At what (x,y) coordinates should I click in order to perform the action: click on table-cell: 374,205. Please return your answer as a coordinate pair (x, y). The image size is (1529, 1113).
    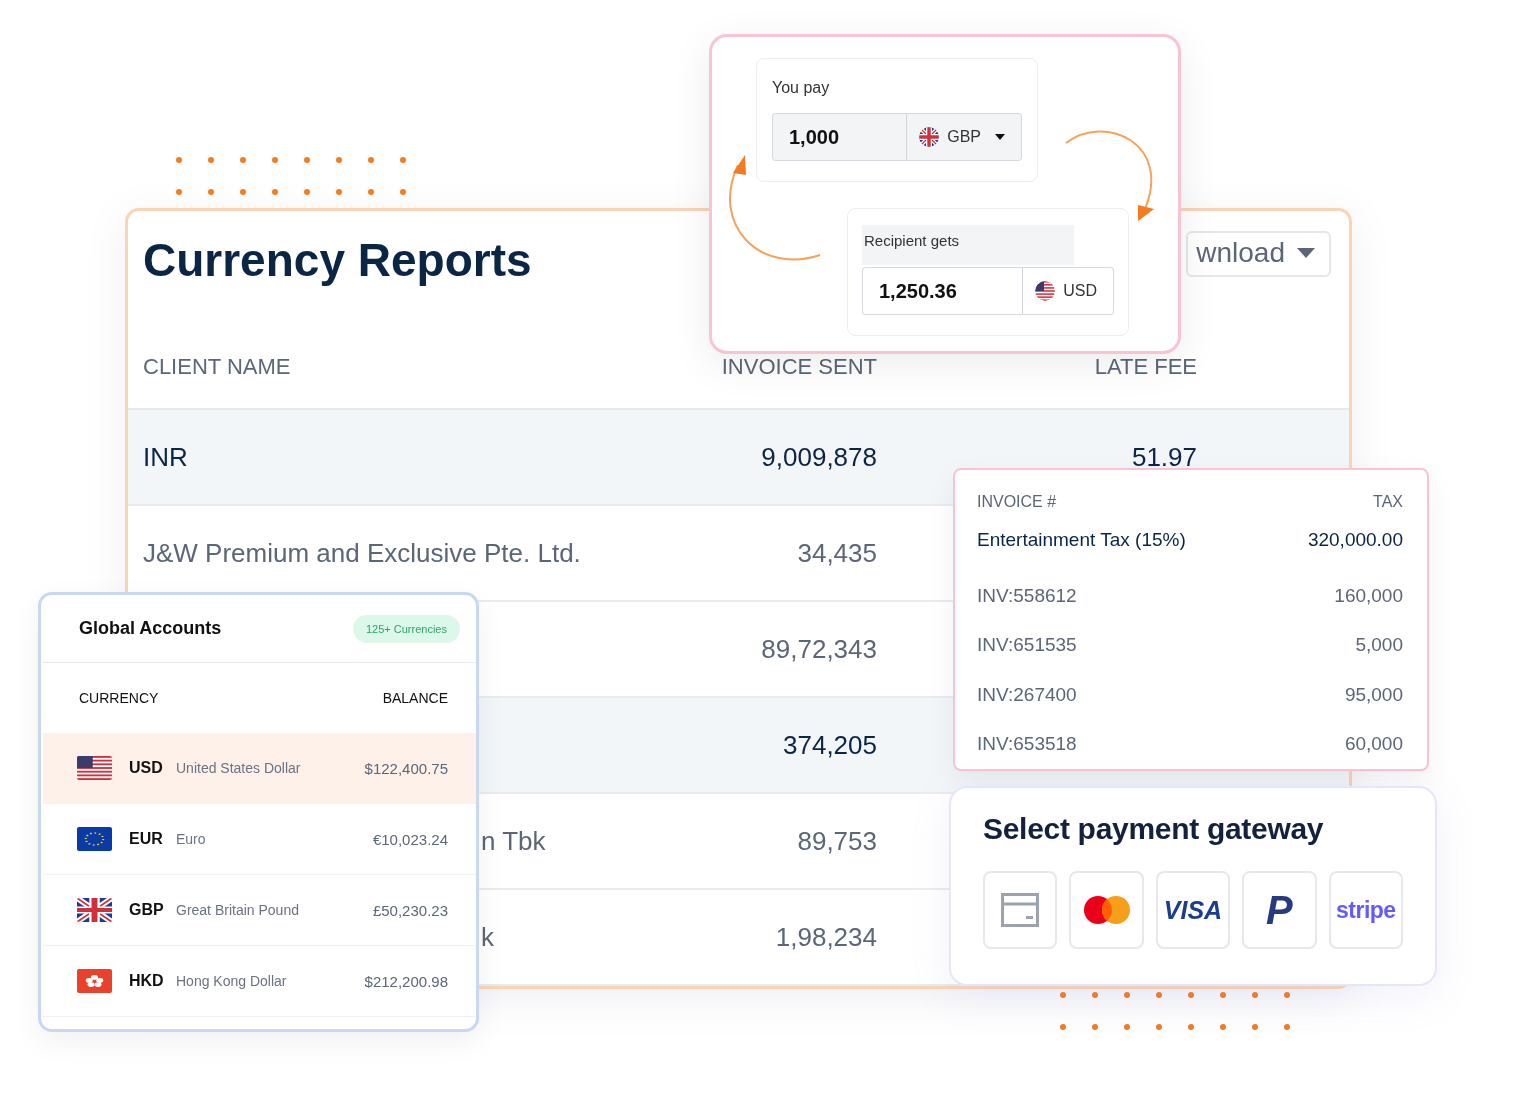
    Looking at the image, I should click on (830, 744).